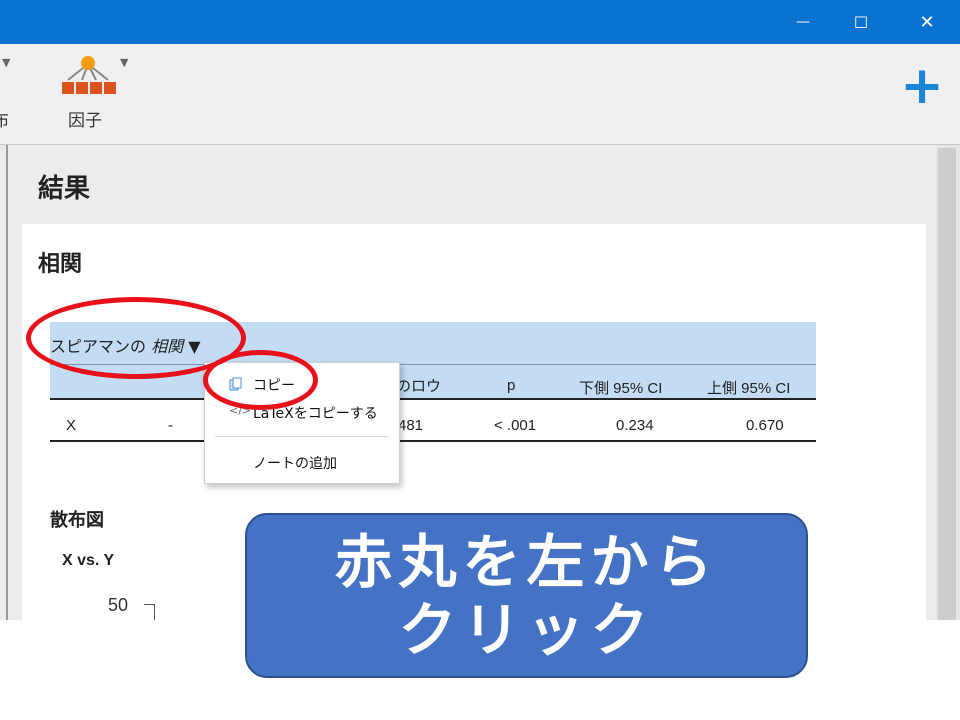 The image size is (960, 720). Describe the element at coordinates (260, 380) in the screenshot. I see `highlight-ellipse-copy` at that location.